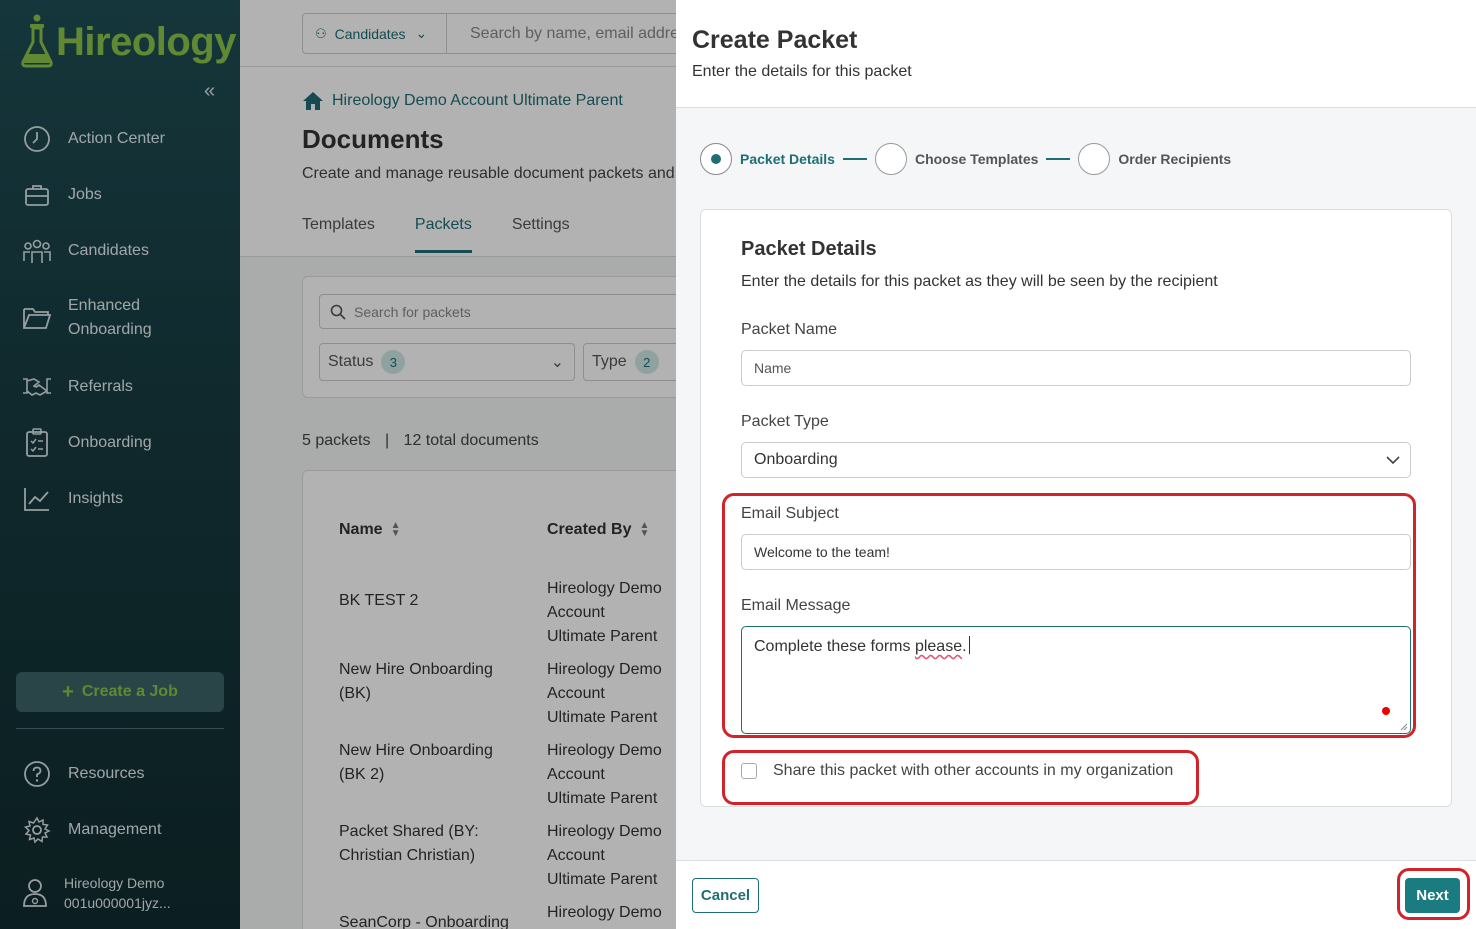 This screenshot has height=929, width=1476. I want to click on step-3-indicator, so click(1094, 159).